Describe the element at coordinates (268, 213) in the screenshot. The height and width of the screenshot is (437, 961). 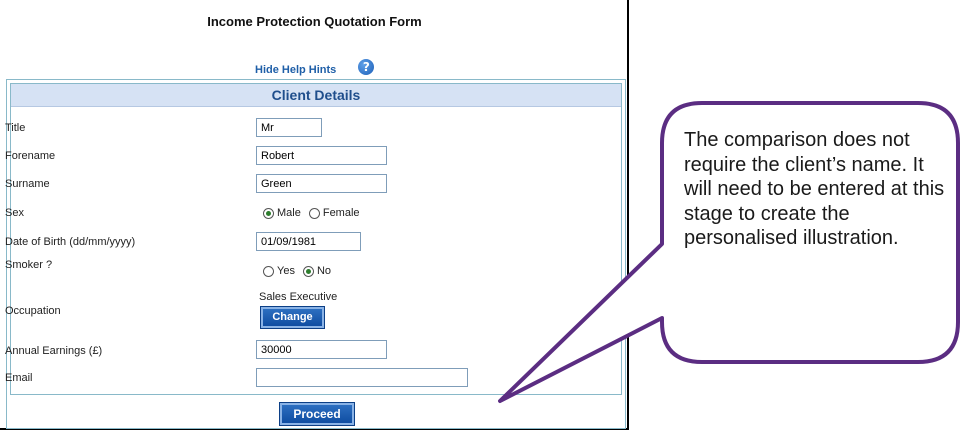
I see `sex-male-radio` at that location.